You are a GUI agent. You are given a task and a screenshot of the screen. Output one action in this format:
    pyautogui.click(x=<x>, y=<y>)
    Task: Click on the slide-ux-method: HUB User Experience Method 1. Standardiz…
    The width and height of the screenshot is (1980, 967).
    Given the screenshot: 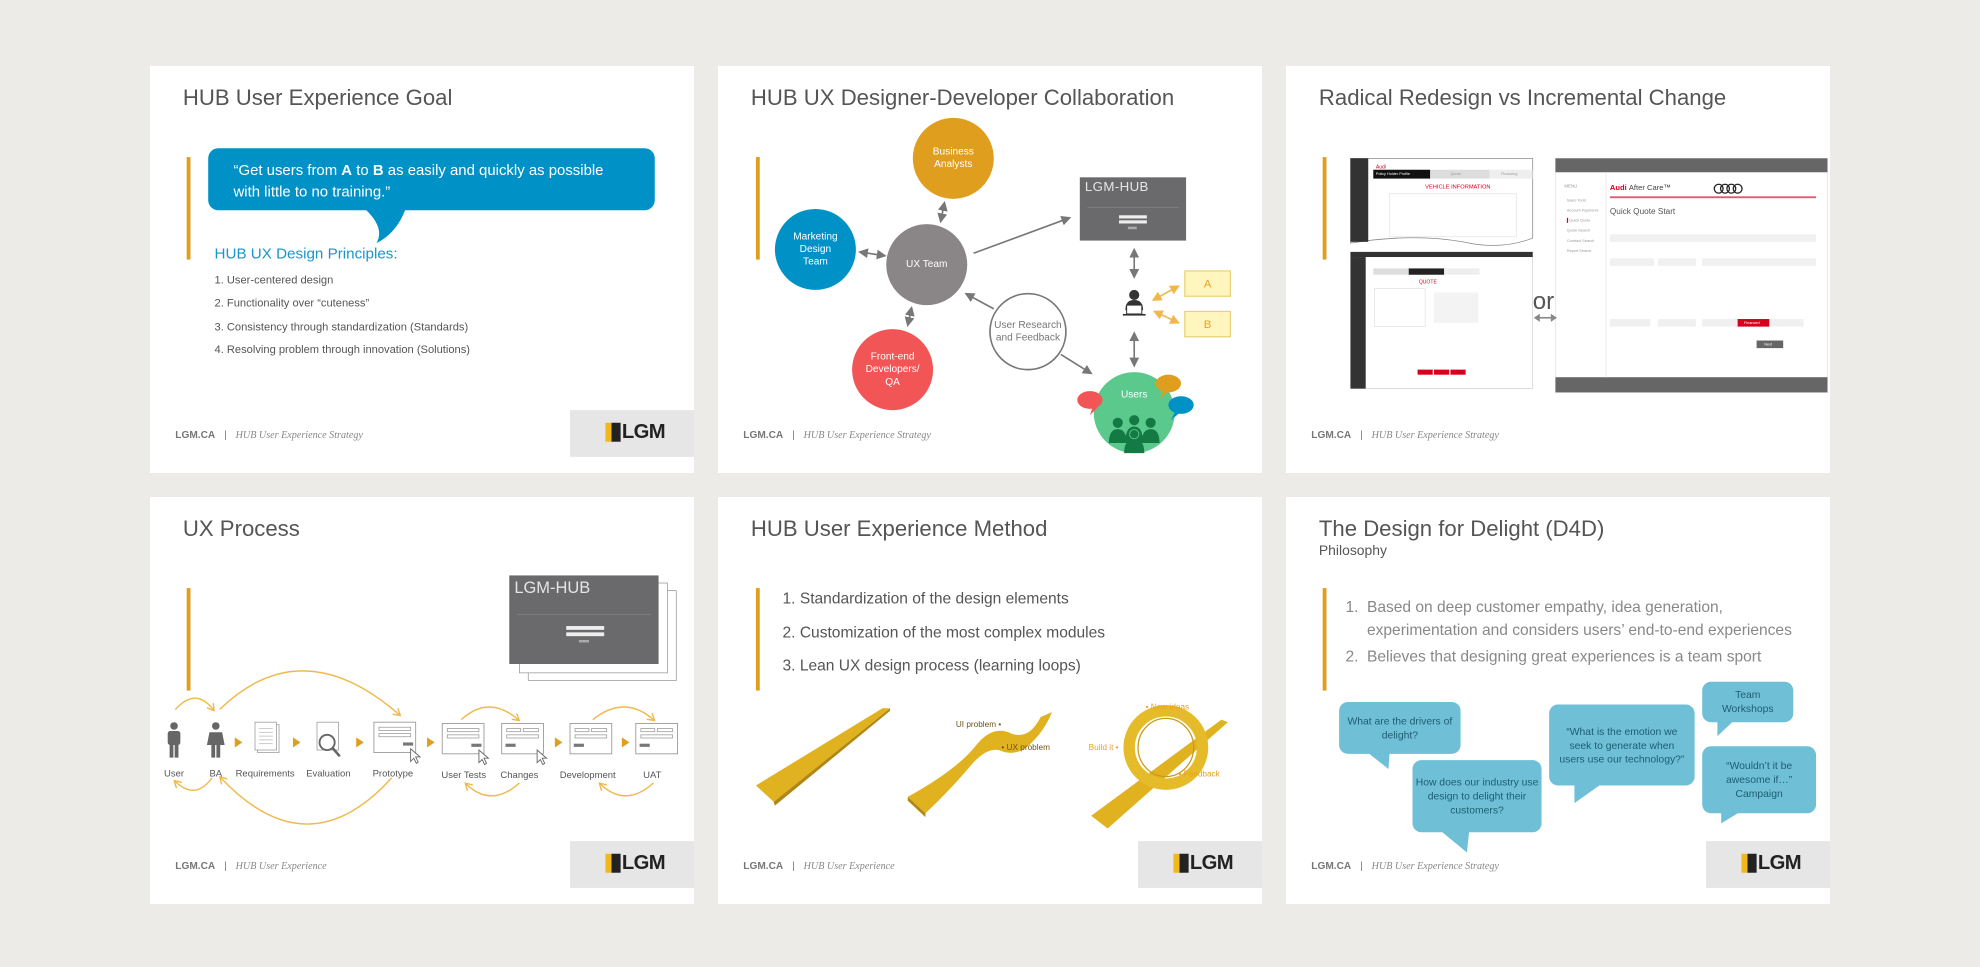 What is the action you would take?
    pyautogui.click(x=990, y=700)
    